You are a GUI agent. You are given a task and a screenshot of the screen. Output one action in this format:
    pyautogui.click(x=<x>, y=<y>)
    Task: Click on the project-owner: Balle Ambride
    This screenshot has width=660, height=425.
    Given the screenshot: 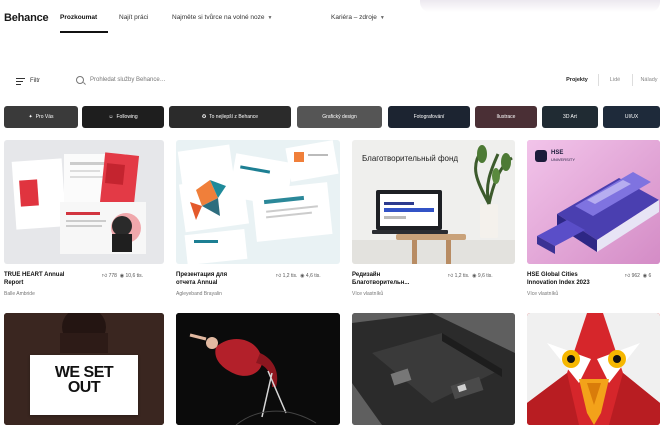 What is the action you would take?
    pyautogui.click(x=19, y=294)
    